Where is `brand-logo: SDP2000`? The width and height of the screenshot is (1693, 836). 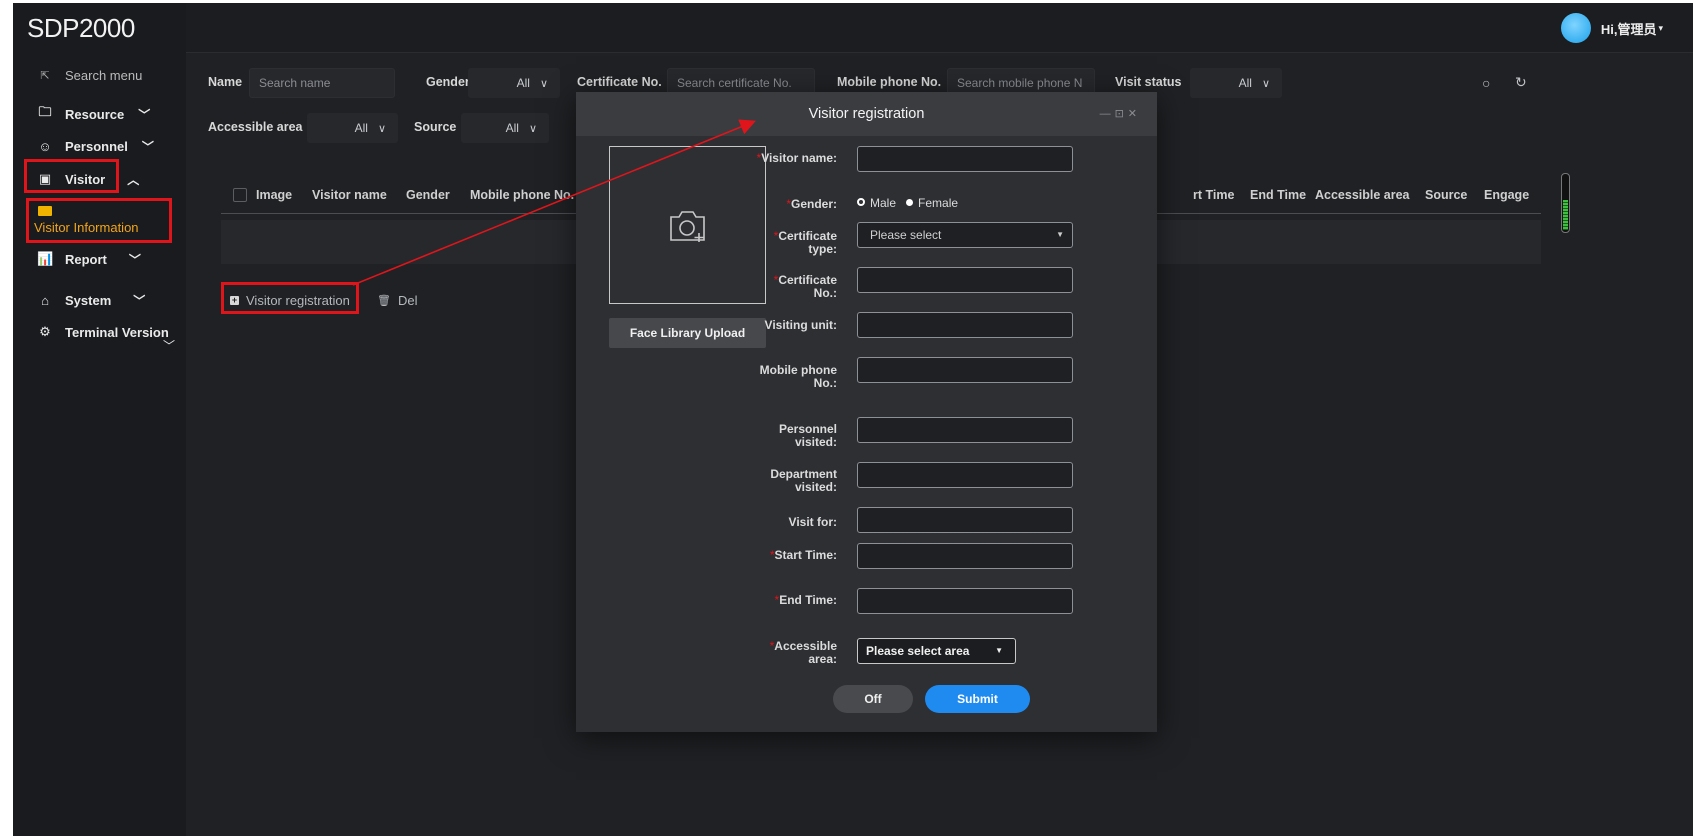
brand-logo: SDP2000 is located at coordinates (99, 28).